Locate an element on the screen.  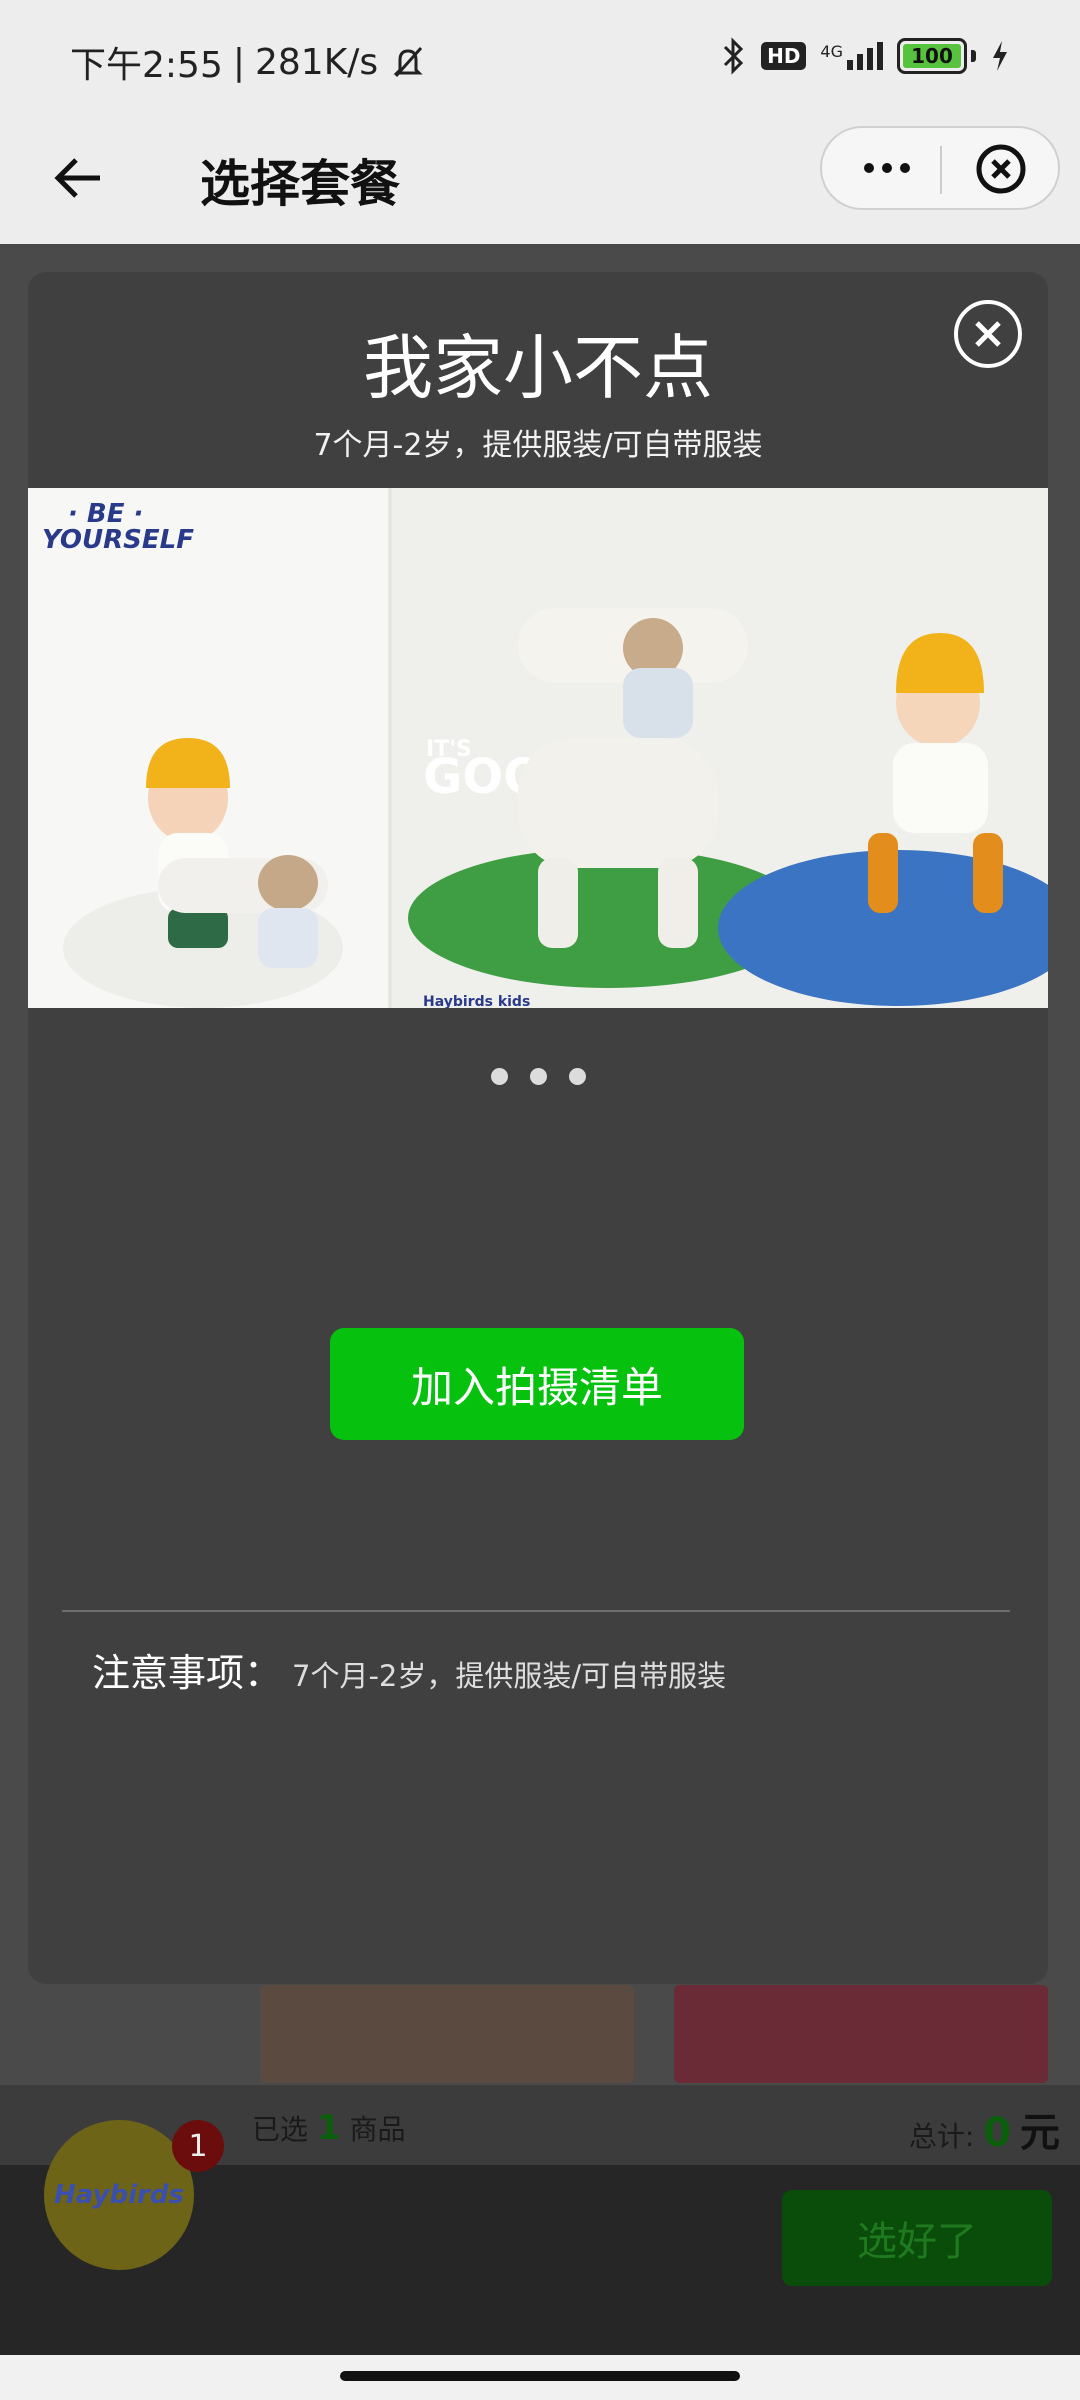
status-bar: 下午2:55 | 281K/s HD 4G 100 is located at coordinates (540, 59).